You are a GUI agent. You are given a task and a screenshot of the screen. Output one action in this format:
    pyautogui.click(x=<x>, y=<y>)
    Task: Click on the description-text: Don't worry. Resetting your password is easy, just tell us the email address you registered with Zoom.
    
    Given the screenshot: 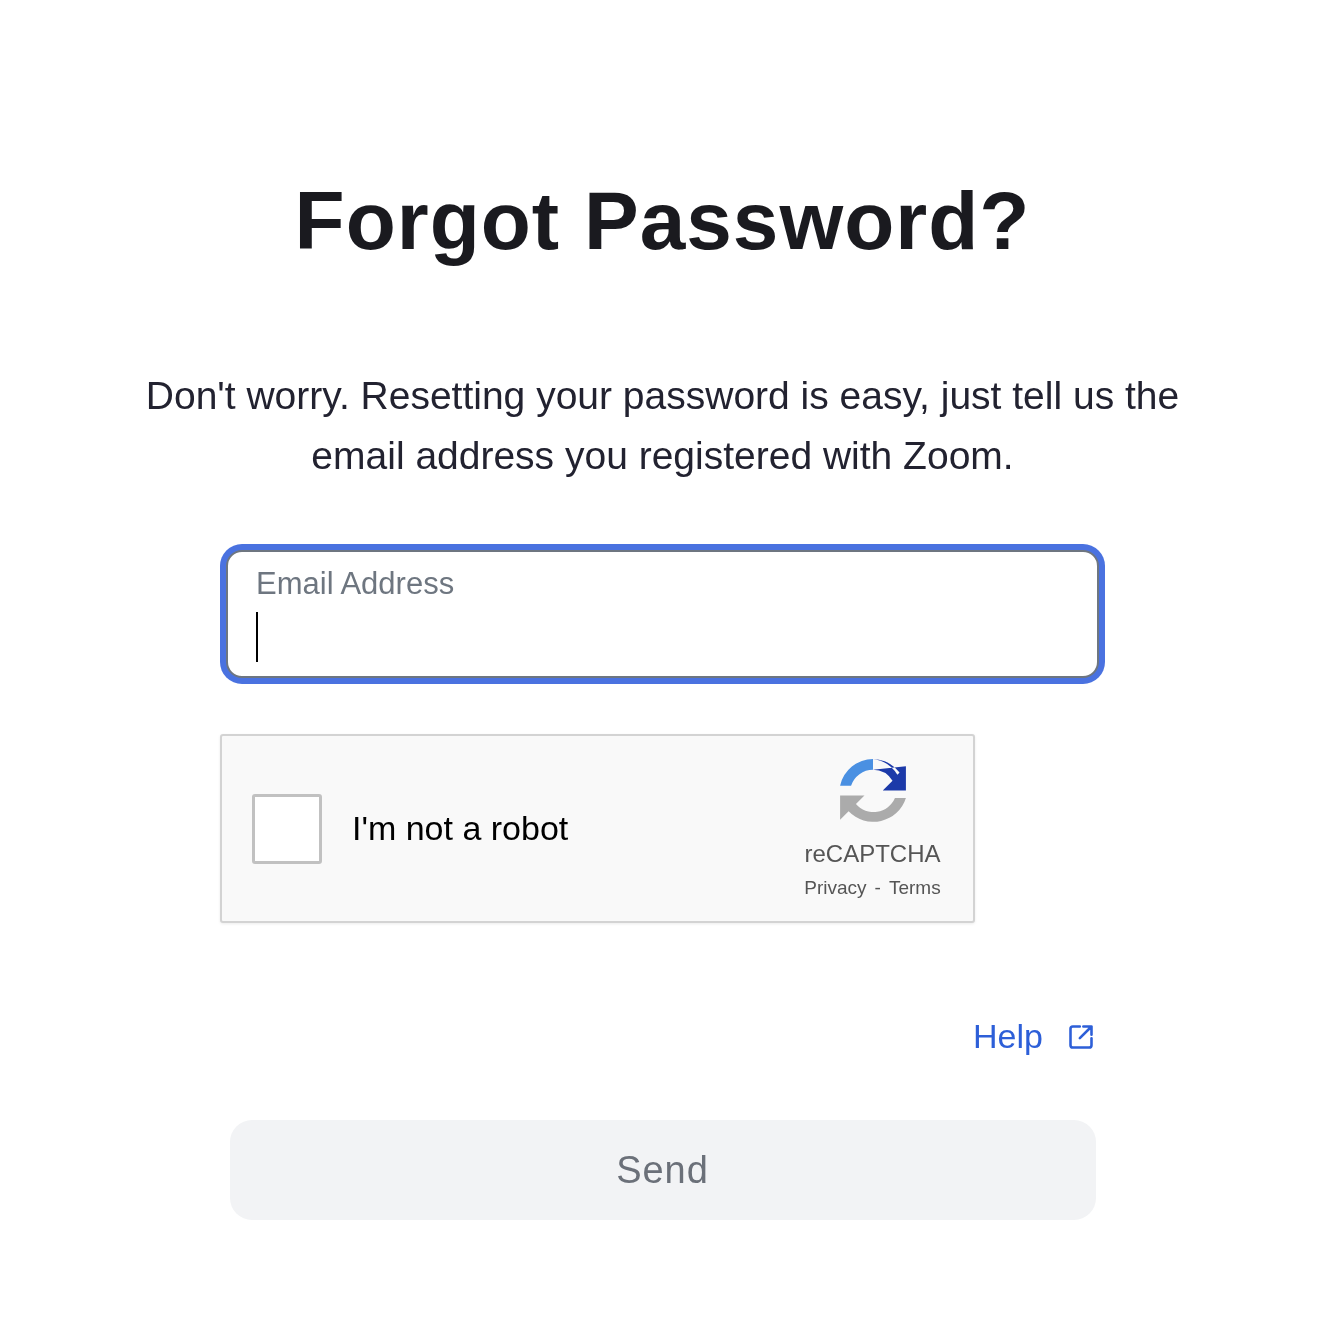 What is the action you would take?
    pyautogui.click(x=662, y=426)
    